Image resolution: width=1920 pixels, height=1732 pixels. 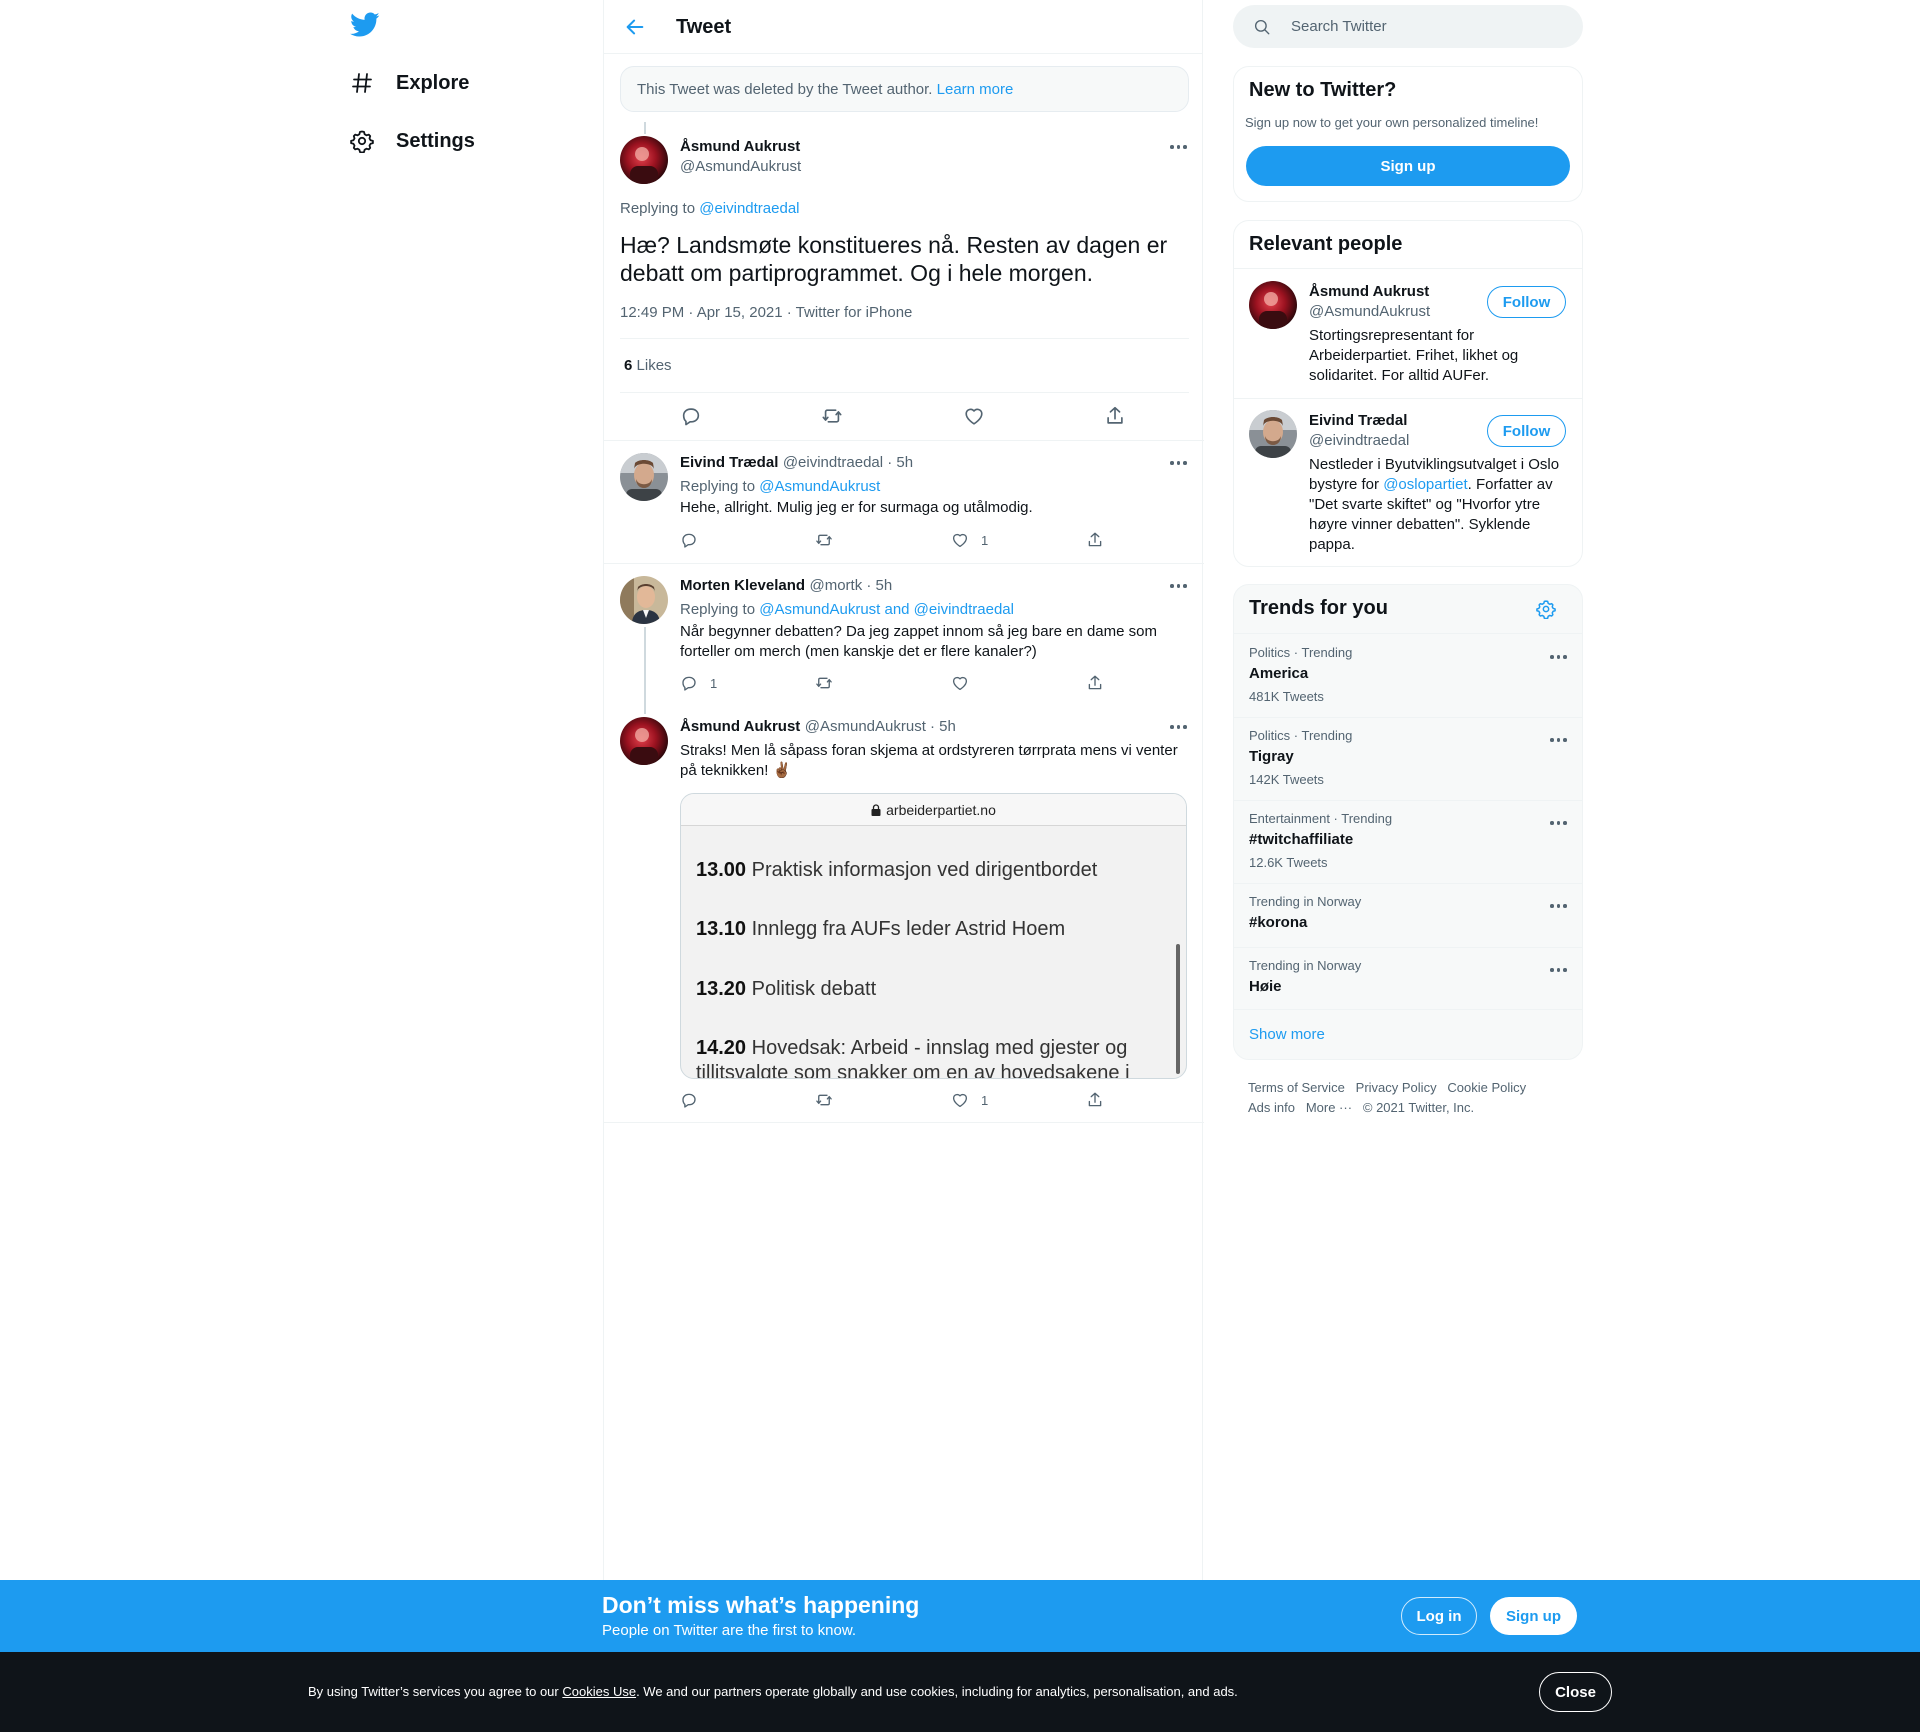 I want to click on replying-prefix: Replying to, so click(x=658, y=208).